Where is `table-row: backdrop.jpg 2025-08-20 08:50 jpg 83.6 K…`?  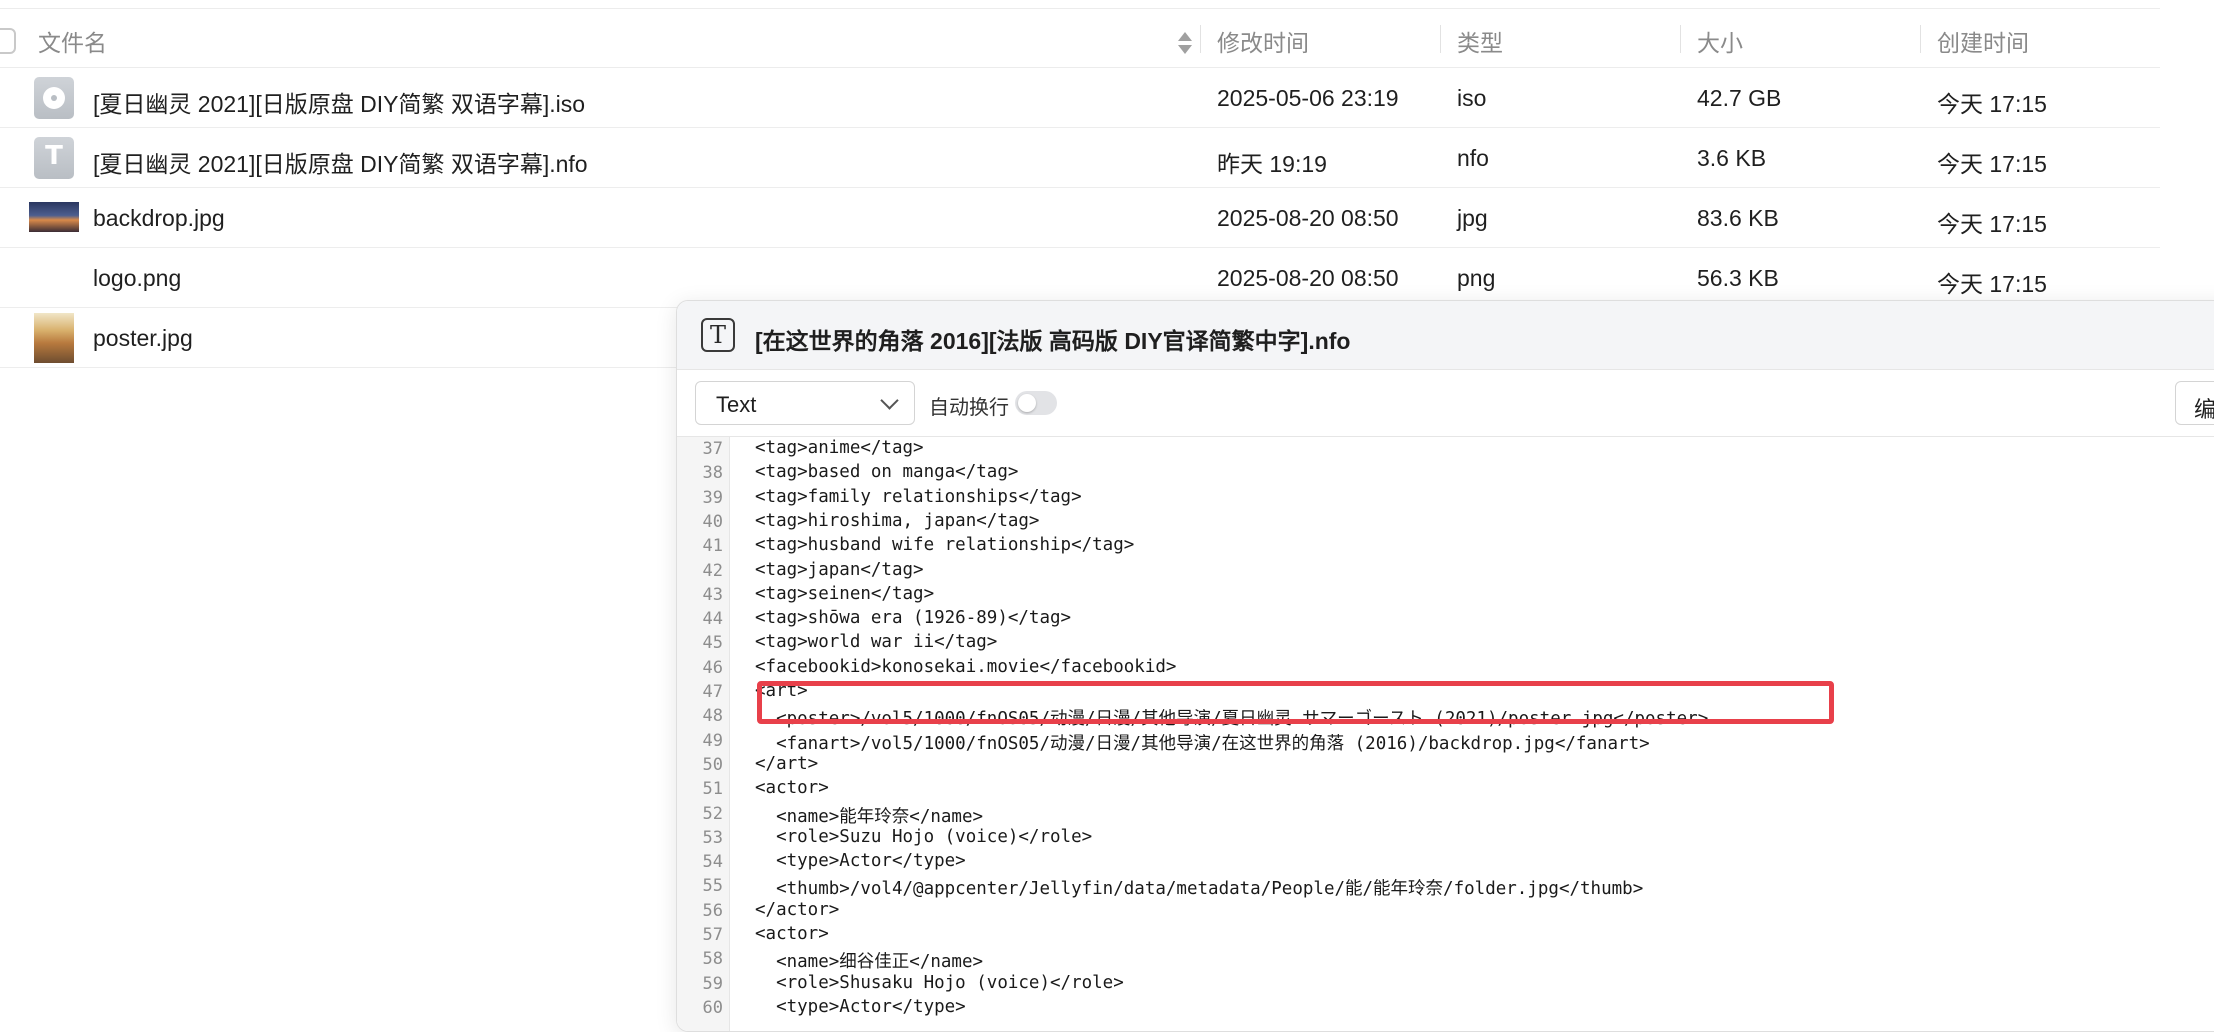 table-row: backdrop.jpg 2025-08-20 08:50 jpg 83.6 K… is located at coordinates (1080, 218).